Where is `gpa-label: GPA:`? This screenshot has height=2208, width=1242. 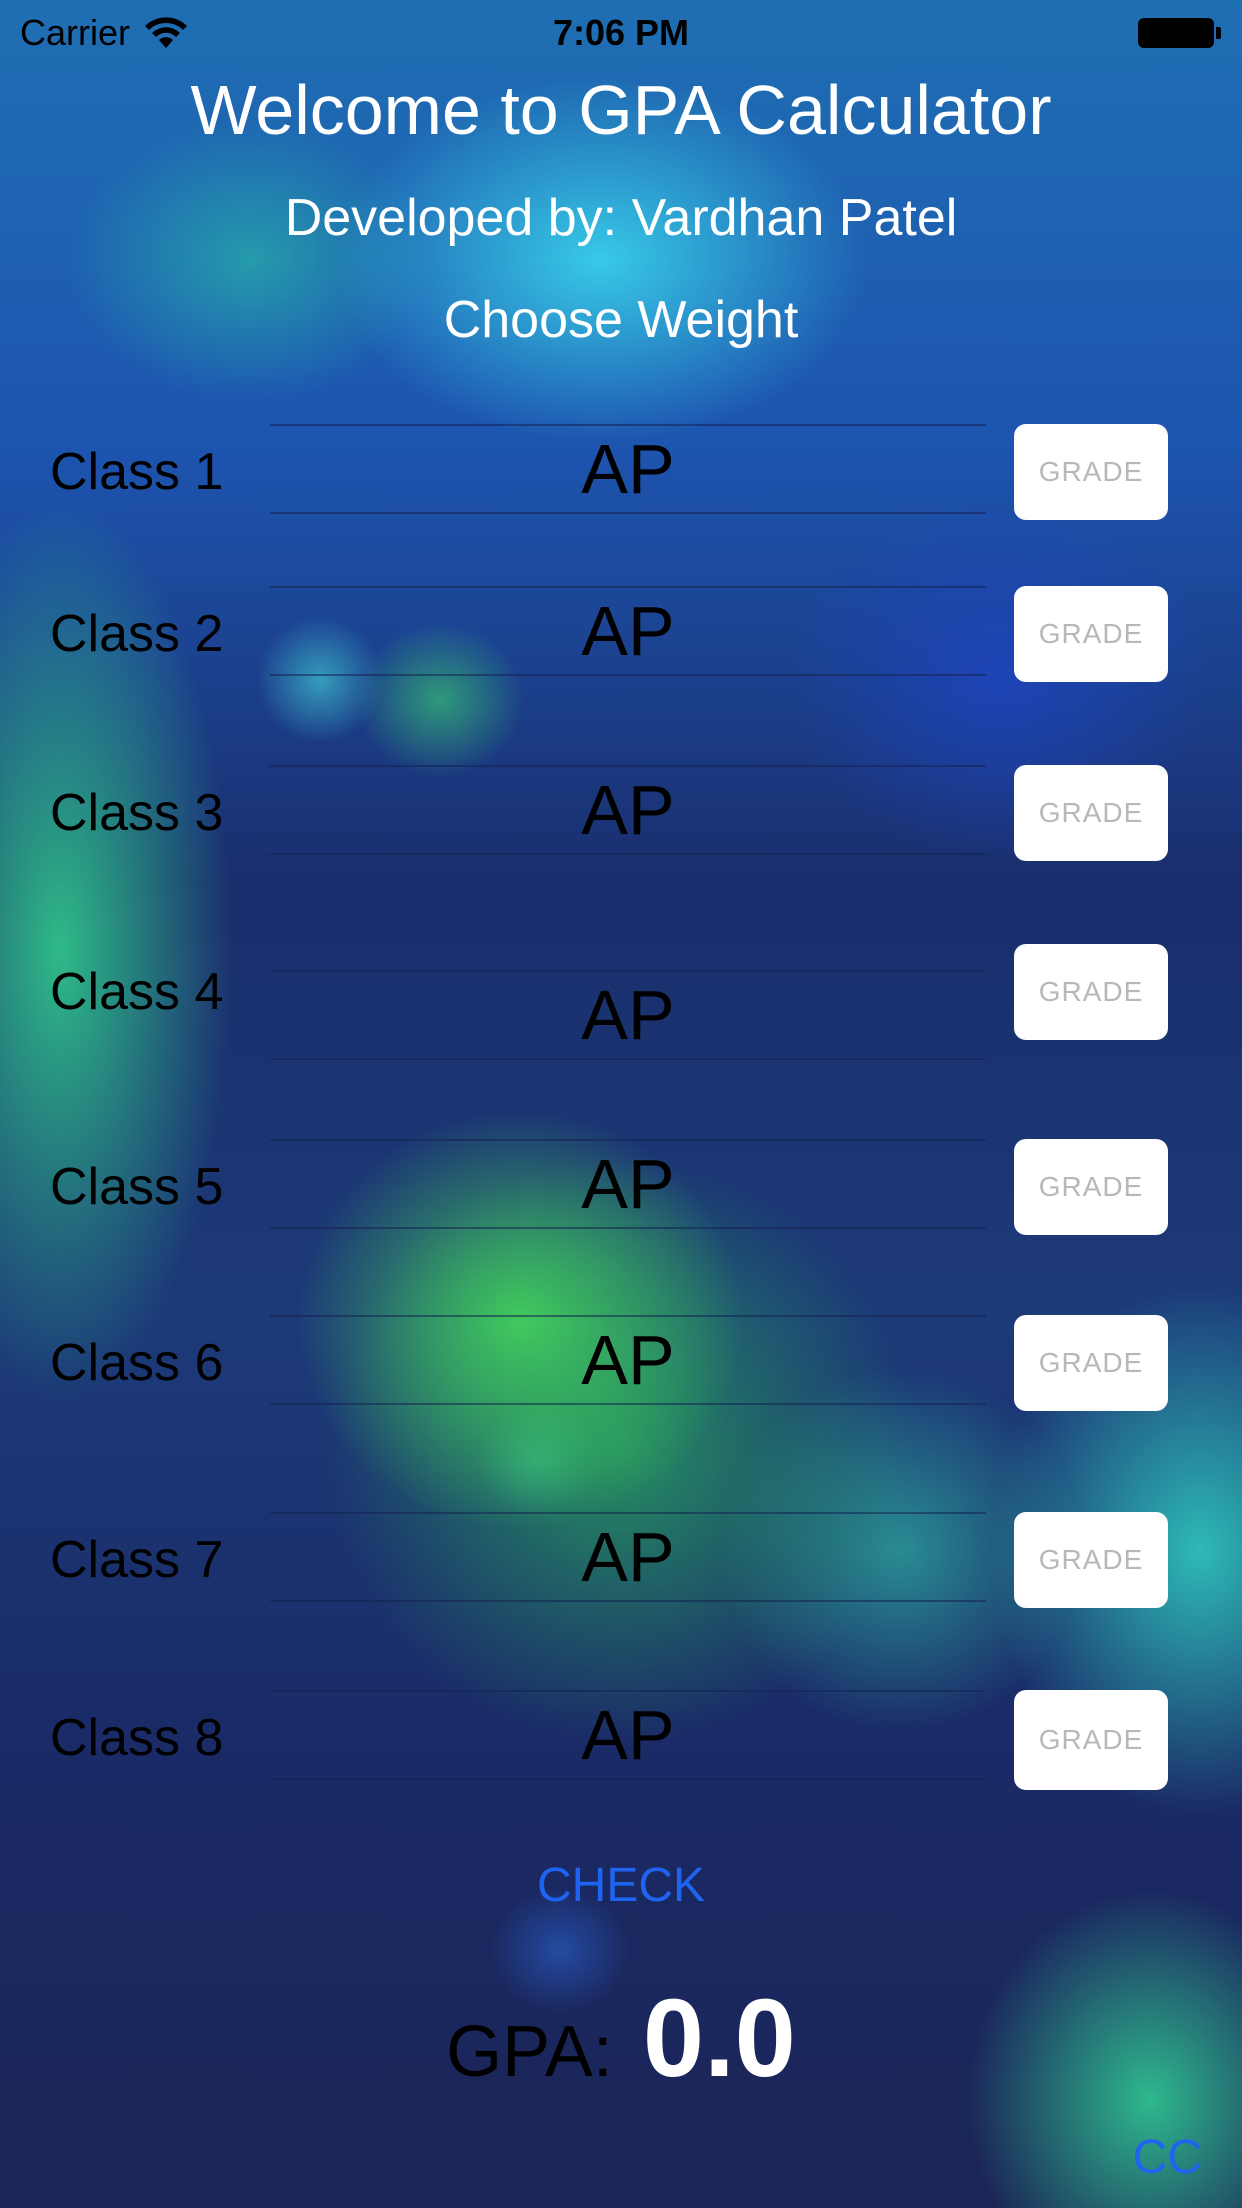
gpa-label: GPA: is located at coordinates (529, 2052).